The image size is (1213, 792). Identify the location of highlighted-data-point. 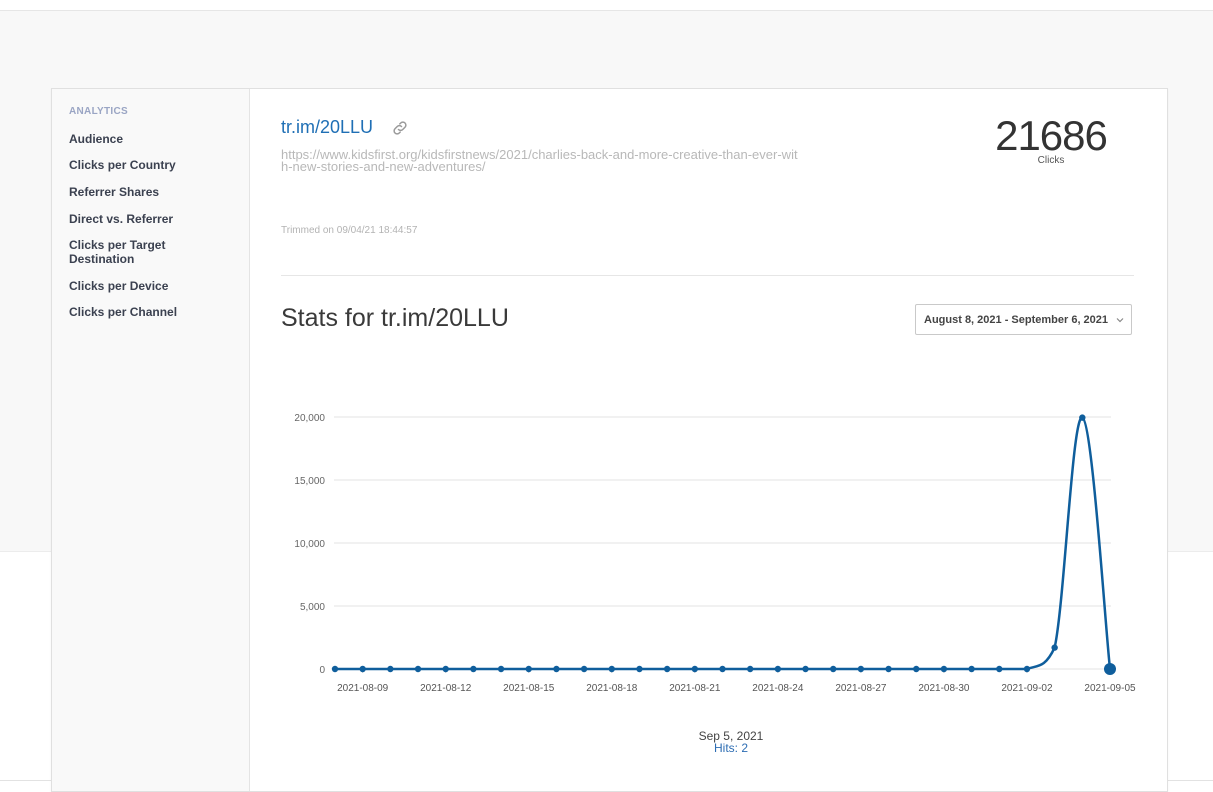
(1110, 668).